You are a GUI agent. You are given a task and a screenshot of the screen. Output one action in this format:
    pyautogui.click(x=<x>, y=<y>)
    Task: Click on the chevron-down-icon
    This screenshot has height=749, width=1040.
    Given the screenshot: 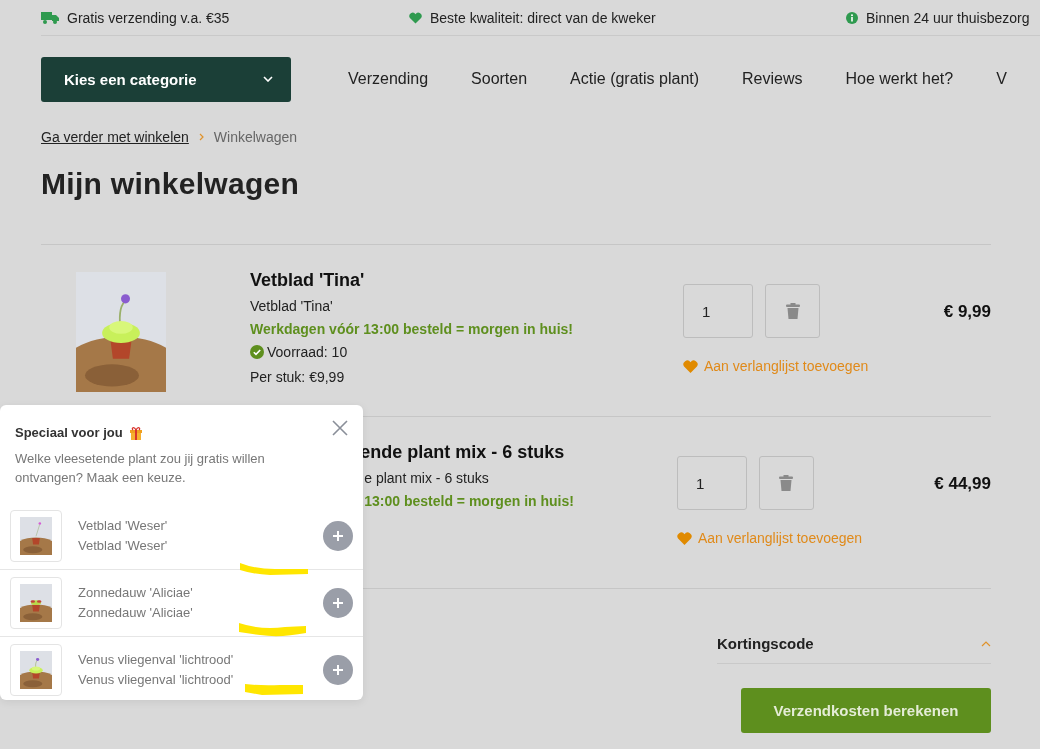 What is the action you would take?
    pyautogui.click(x=268, y=79)
    